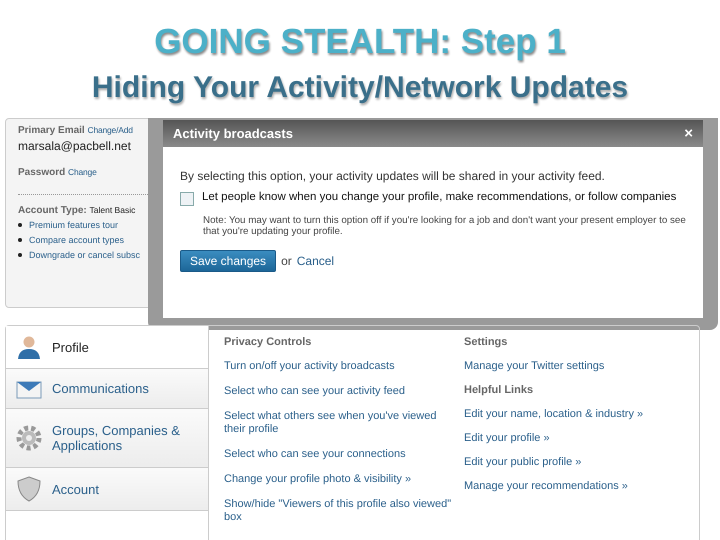  Describe the element at coordinates (439, 198) in the screenshot. I see `option-label: Let people know when you change your profile, make recommendations, or follow companies` at that location.